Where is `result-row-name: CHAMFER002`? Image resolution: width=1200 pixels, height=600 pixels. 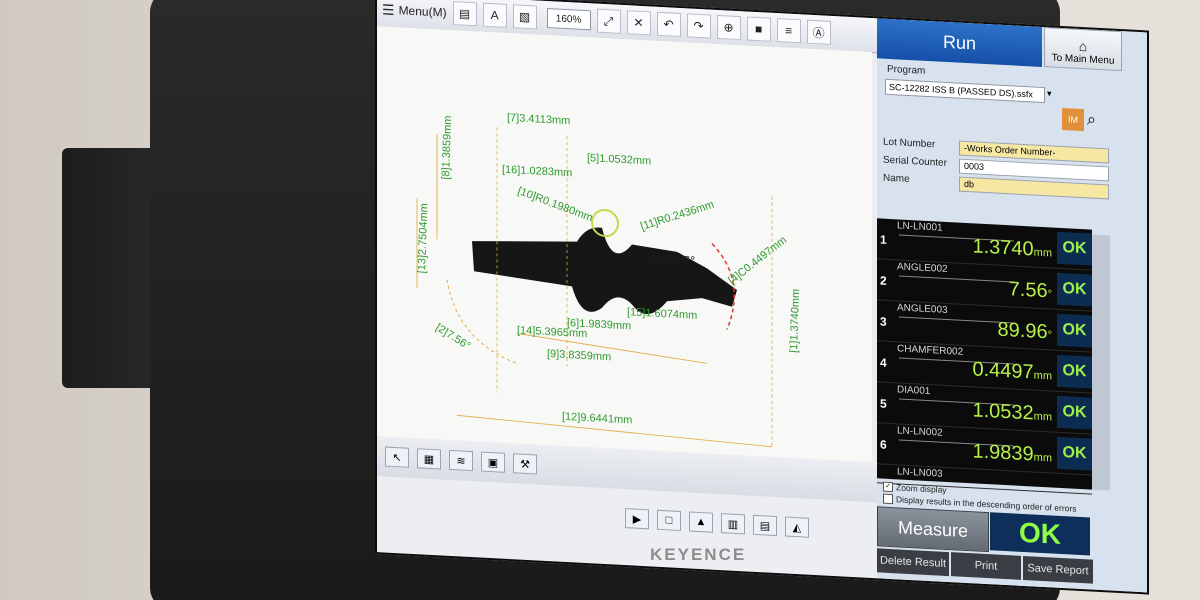
result-row-name: CHAMFER002 is located at coordinates (930, 350).